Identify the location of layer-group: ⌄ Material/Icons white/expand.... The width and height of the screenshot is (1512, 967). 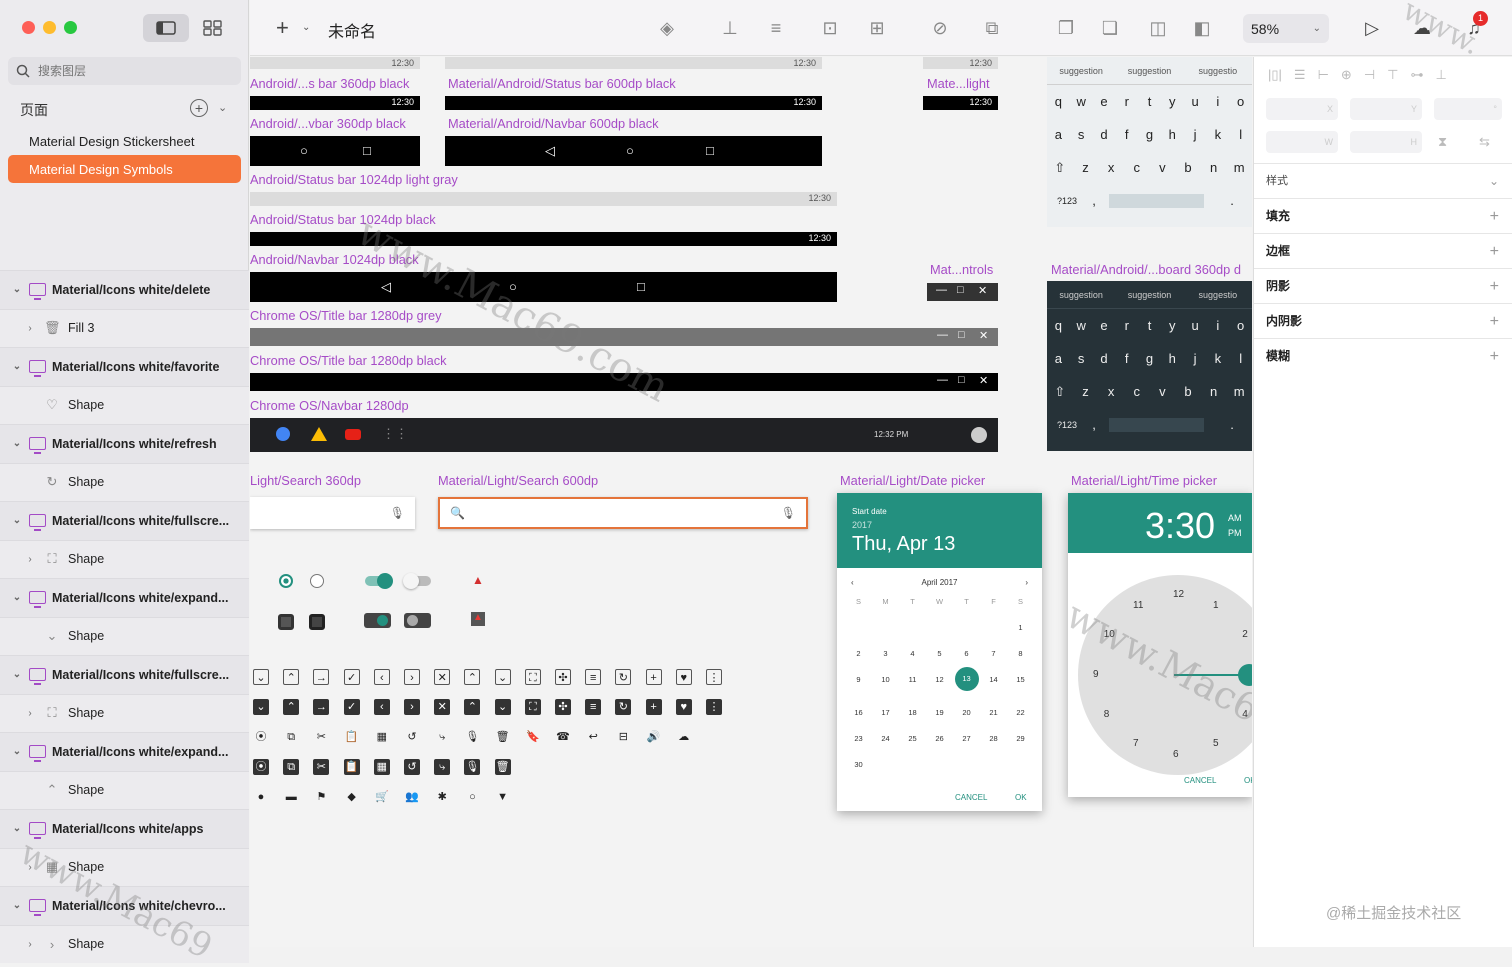
(124, 751).